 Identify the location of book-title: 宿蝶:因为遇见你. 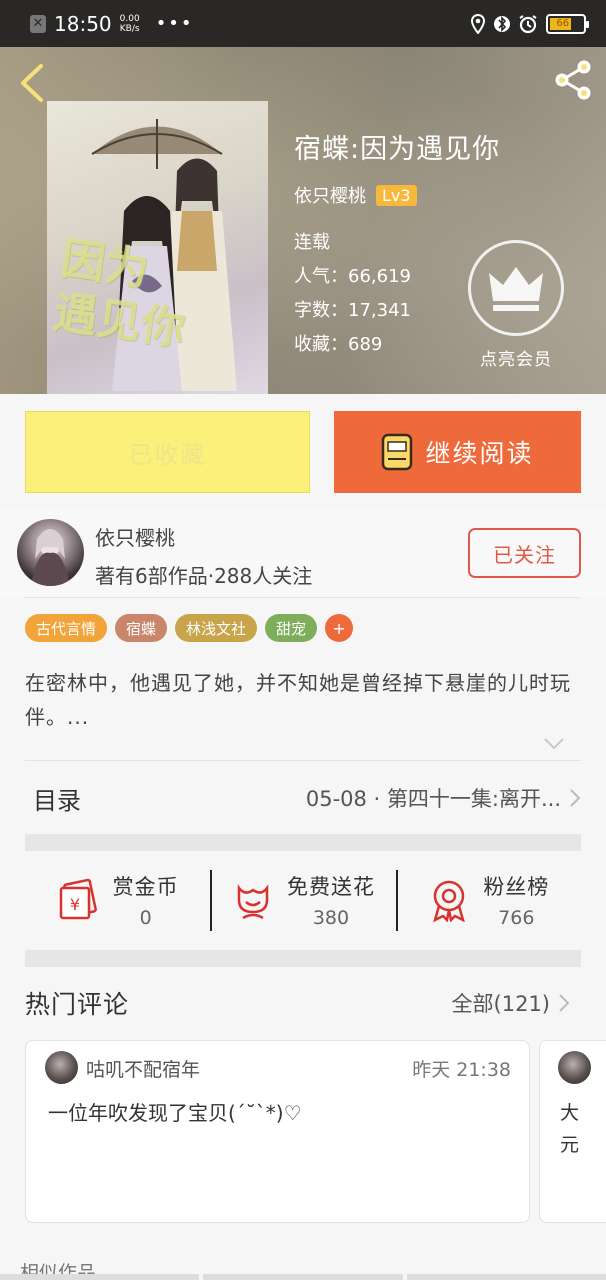
(397, 149).